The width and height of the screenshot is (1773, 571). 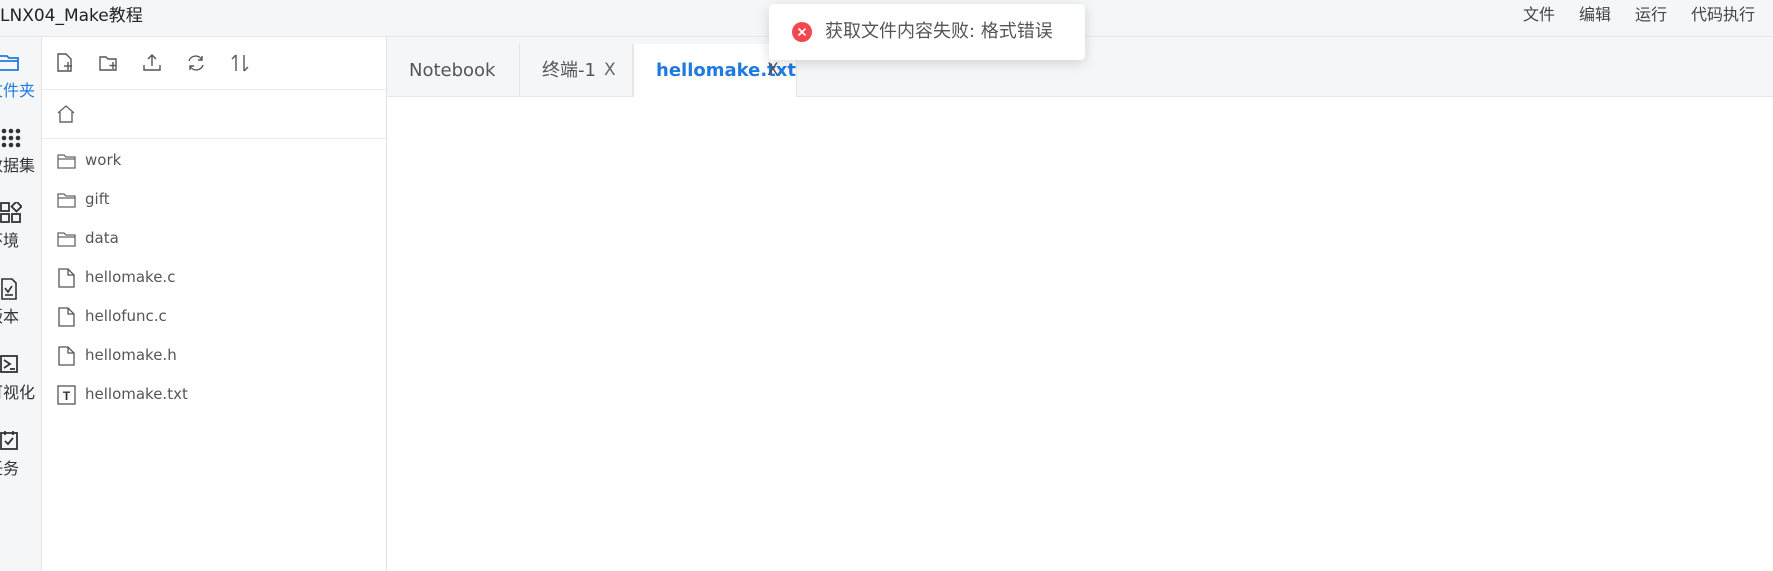 What do you see at coordinates (214, 114) in the screenshot?
I see `breadcrumb` at bounding box center [214, 114].